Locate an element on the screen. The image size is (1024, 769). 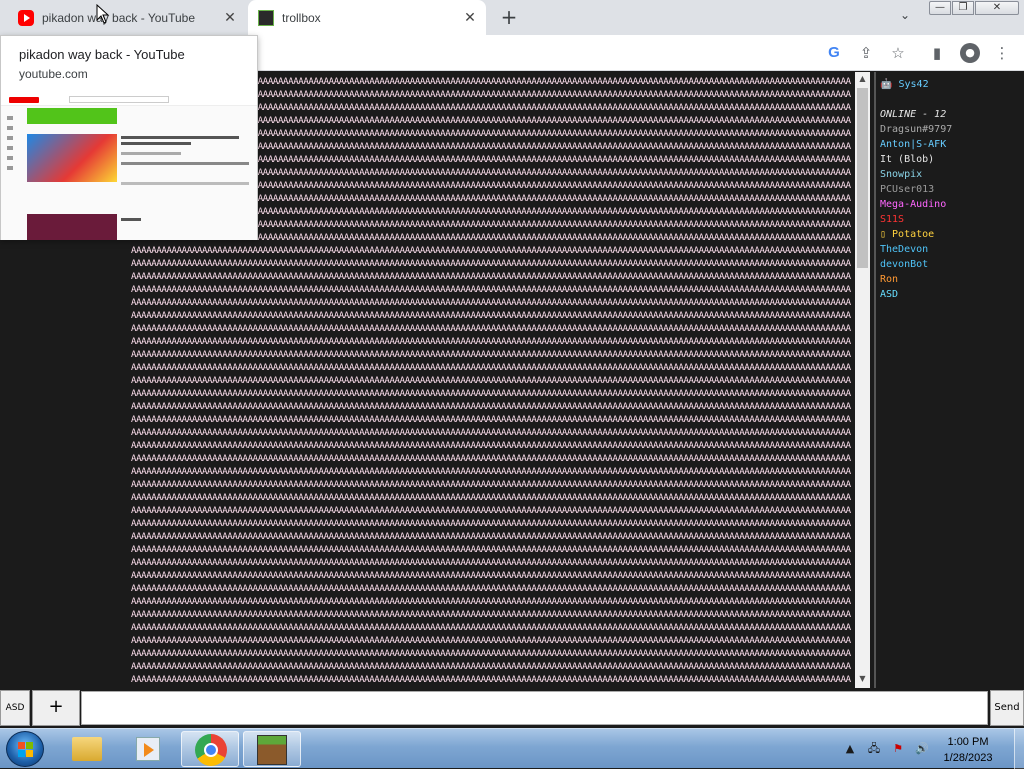
clock-time: 1:00 PM is located at coordinates (968, 742).